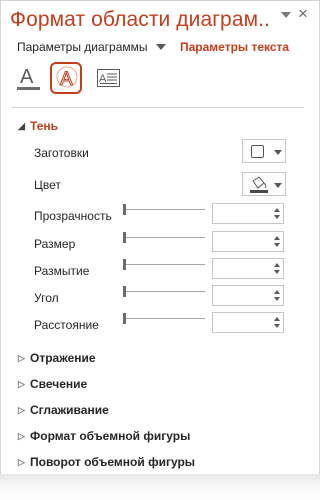 This screenshot has height=500, width=320. Describe the element at coordinates (61, 153) in the screenshot. I see `presets-label: Заготовки` at that location.